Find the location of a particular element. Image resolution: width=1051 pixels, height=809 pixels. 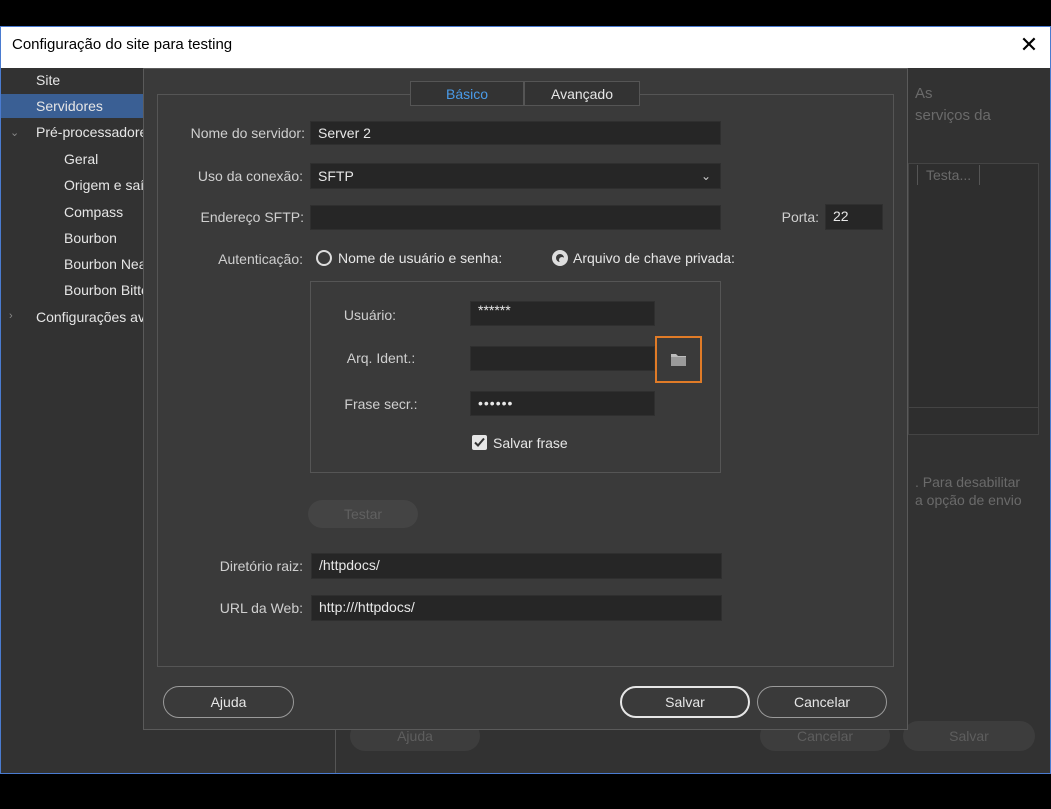

tree-item-site: Site is located at coordinates (48, 80).